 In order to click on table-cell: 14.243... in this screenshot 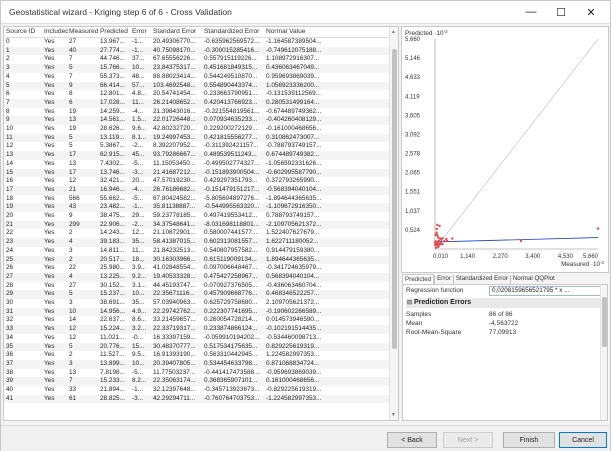, I will do `click(112, 233)`.